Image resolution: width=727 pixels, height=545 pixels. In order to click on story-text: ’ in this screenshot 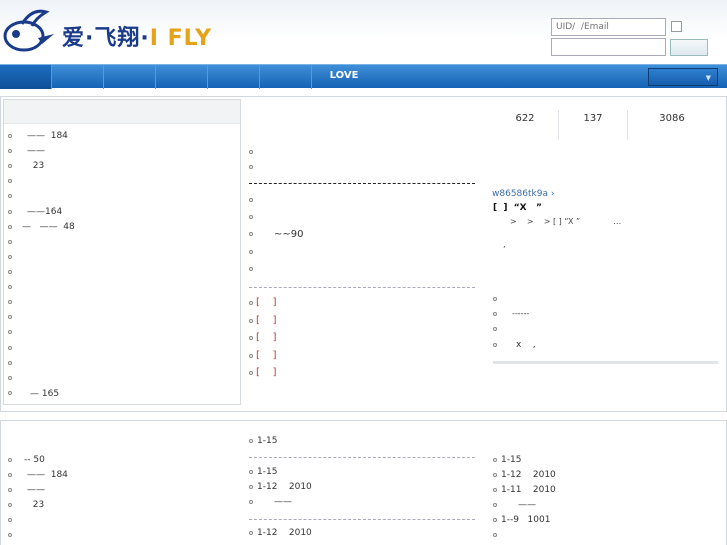, I will do `click(504, 249)`.